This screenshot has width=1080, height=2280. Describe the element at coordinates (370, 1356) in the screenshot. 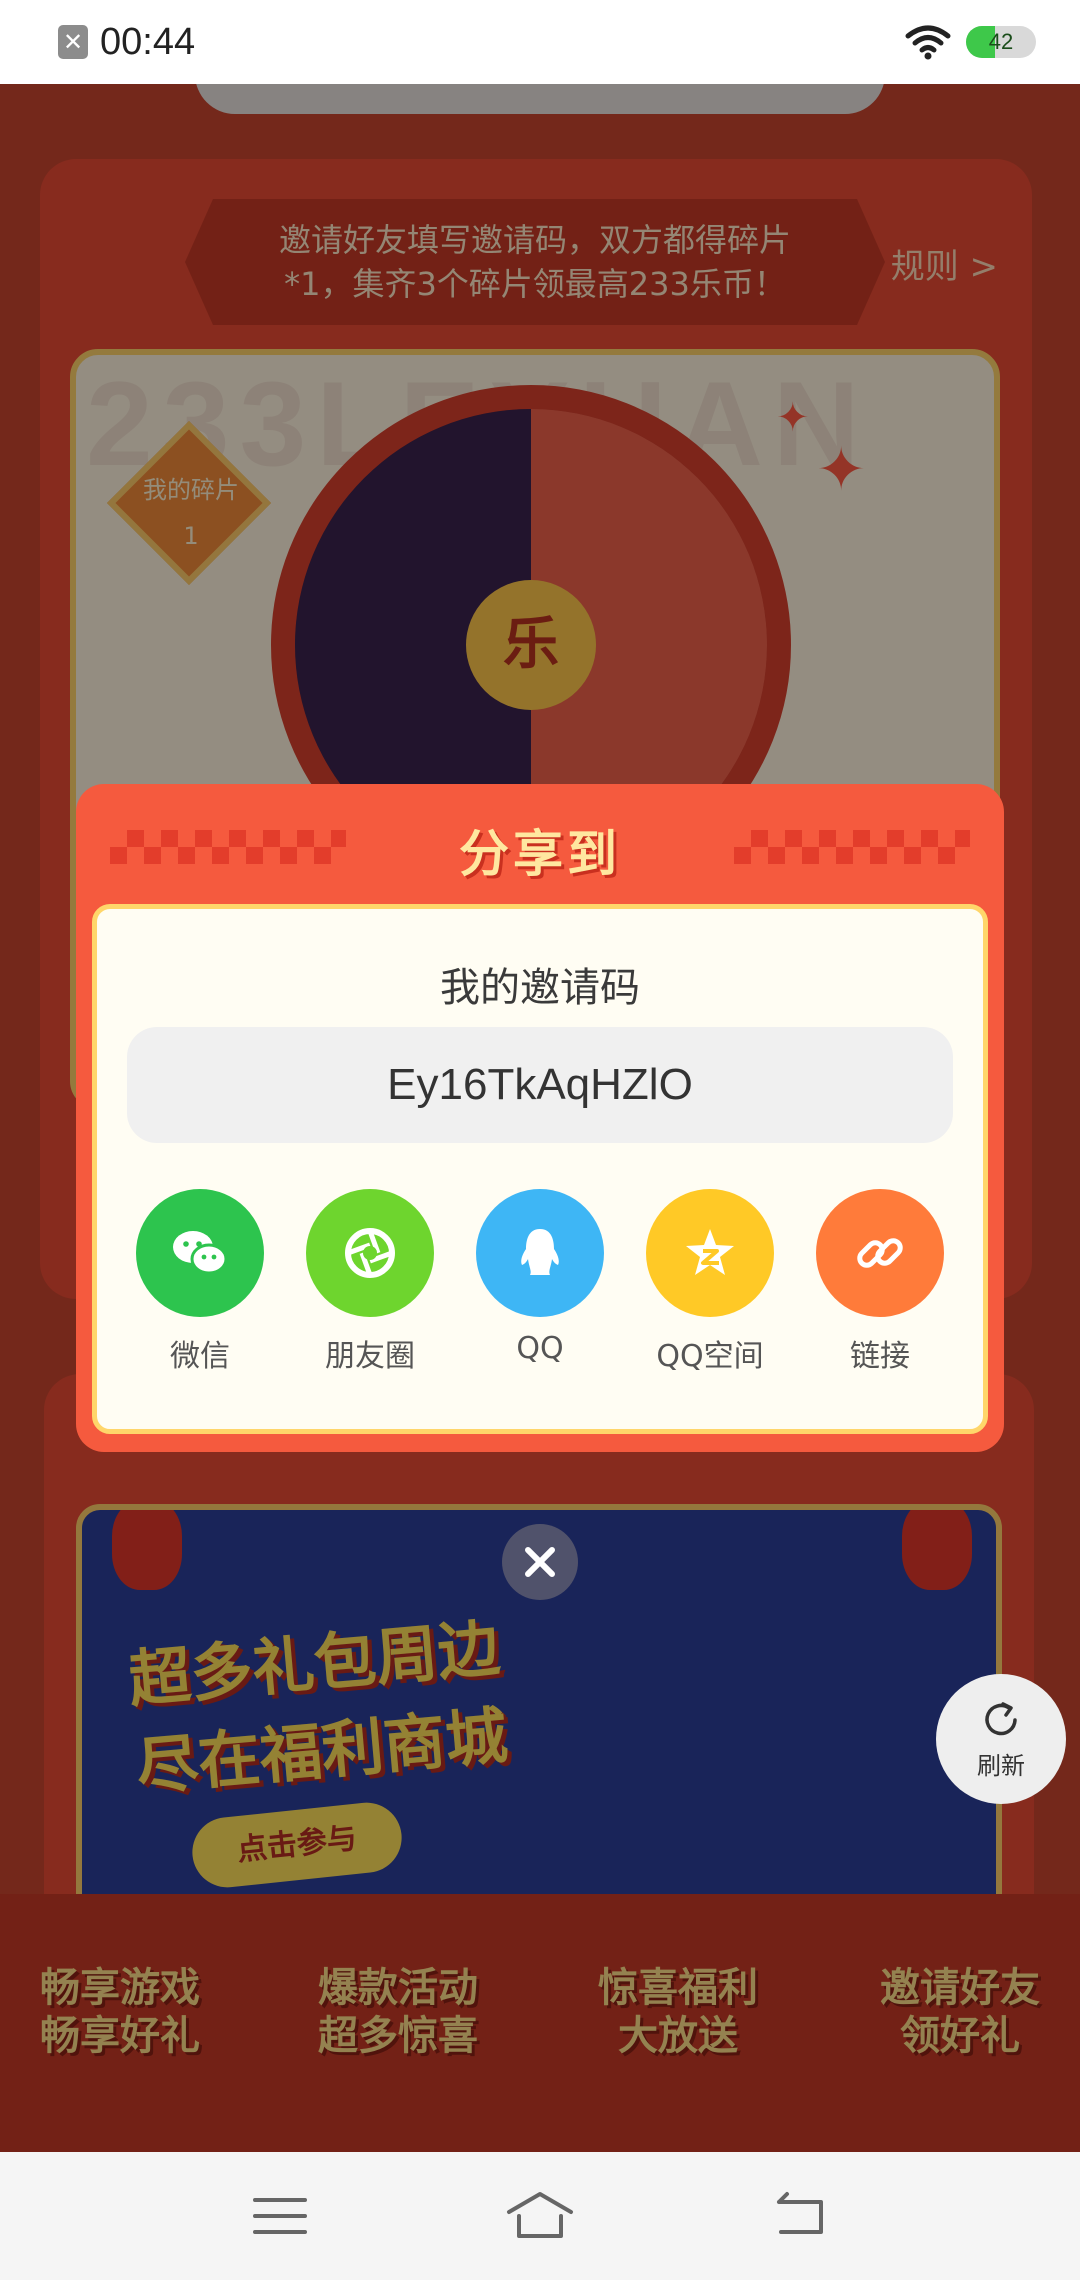

I see `share-label: 朋友圈` at that location.